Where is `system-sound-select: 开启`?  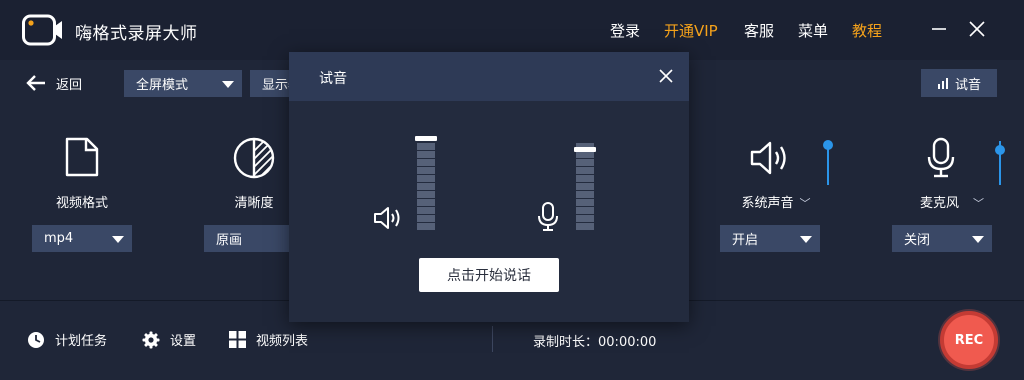 system-sound-select: 开启 is located at coordinates (770, 238).